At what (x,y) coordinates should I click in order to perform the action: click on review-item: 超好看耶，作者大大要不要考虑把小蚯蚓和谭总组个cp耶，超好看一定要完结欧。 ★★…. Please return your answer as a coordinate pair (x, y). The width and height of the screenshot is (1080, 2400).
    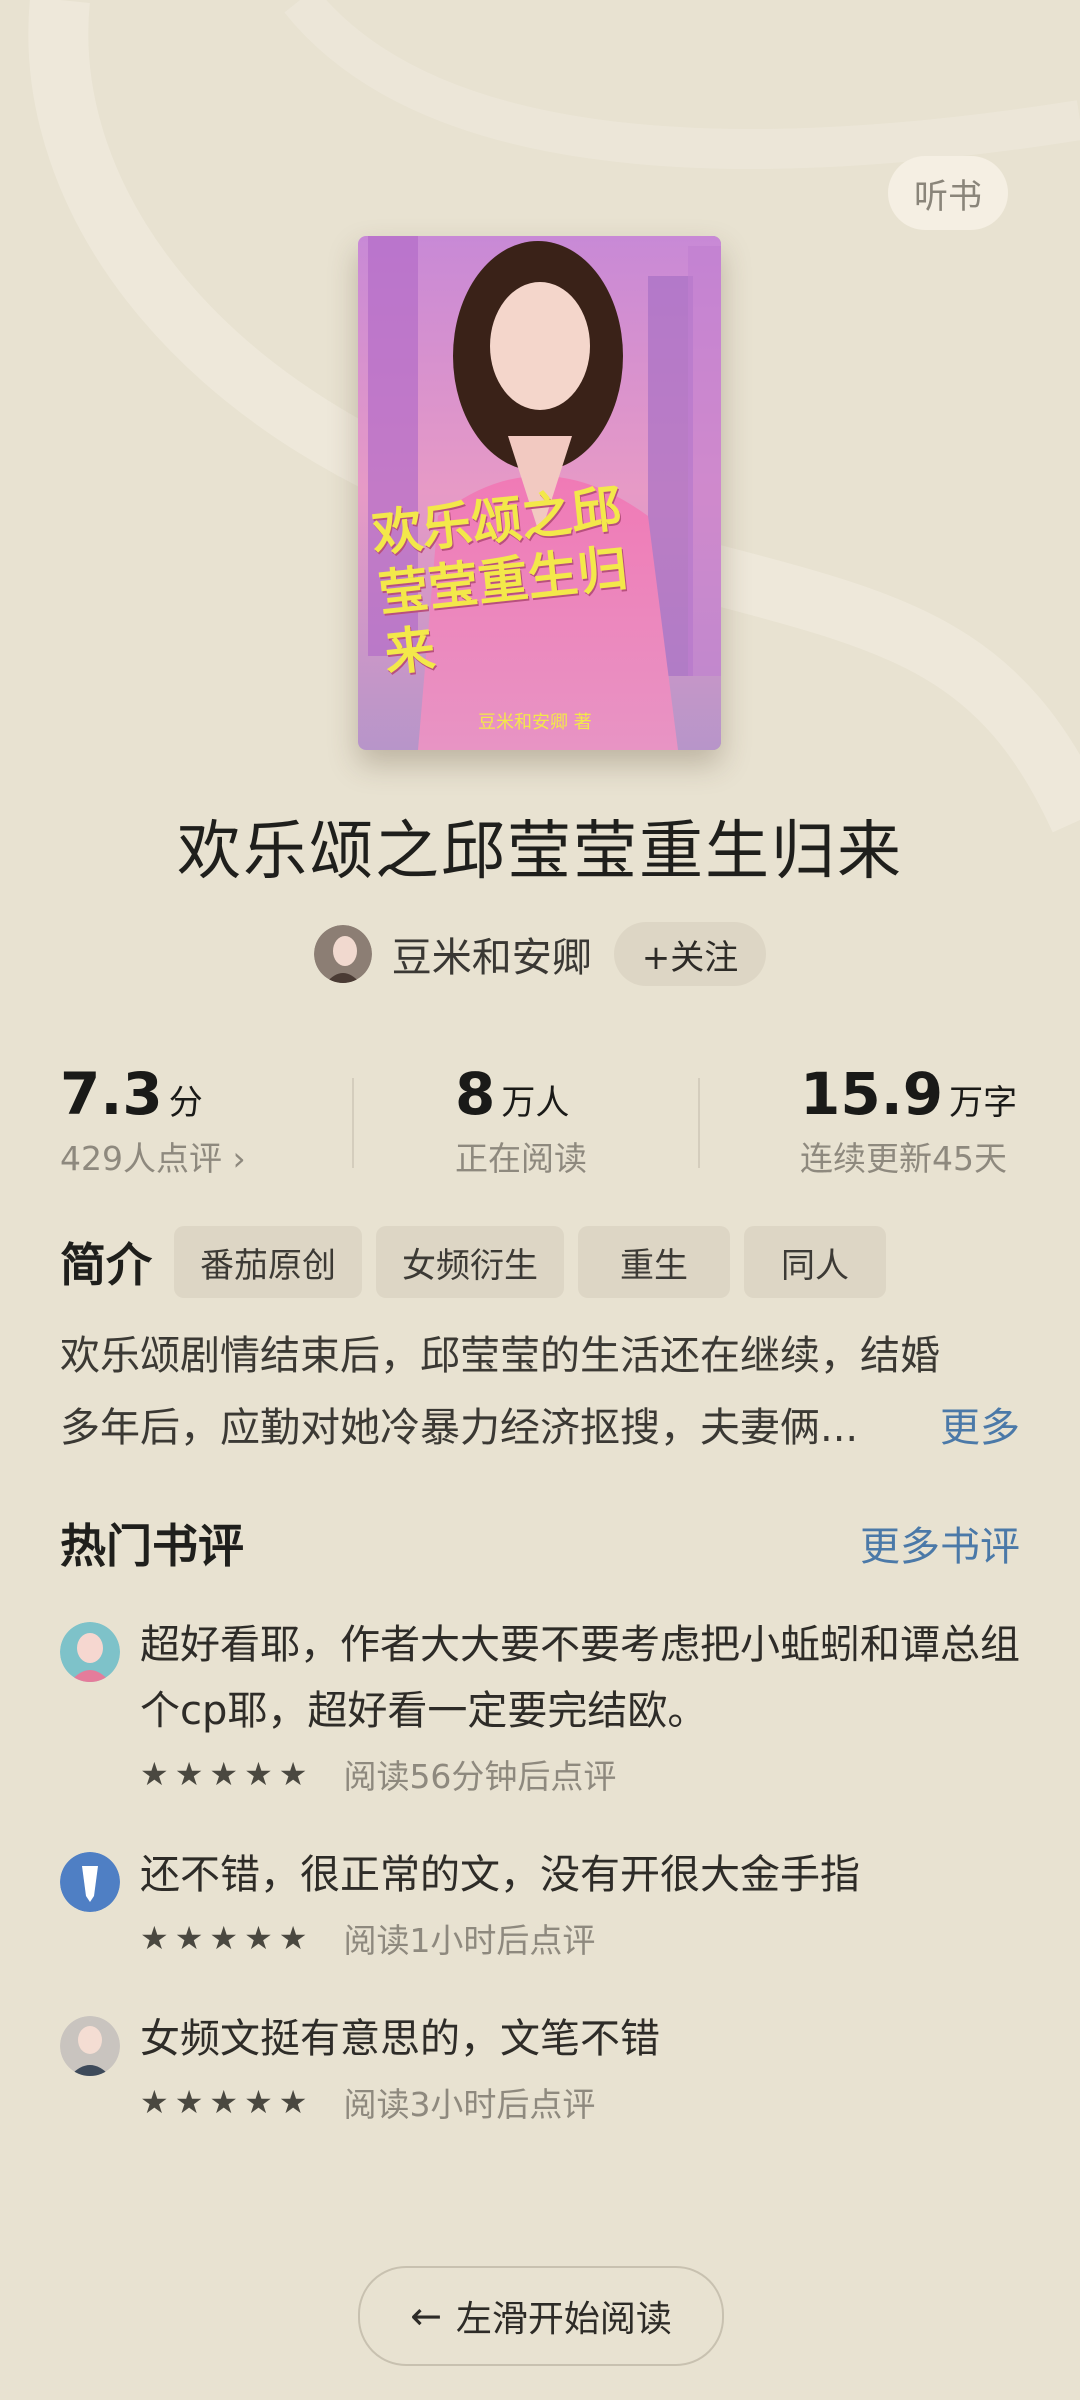
    Looking at the image, I should click on (540, 1712).